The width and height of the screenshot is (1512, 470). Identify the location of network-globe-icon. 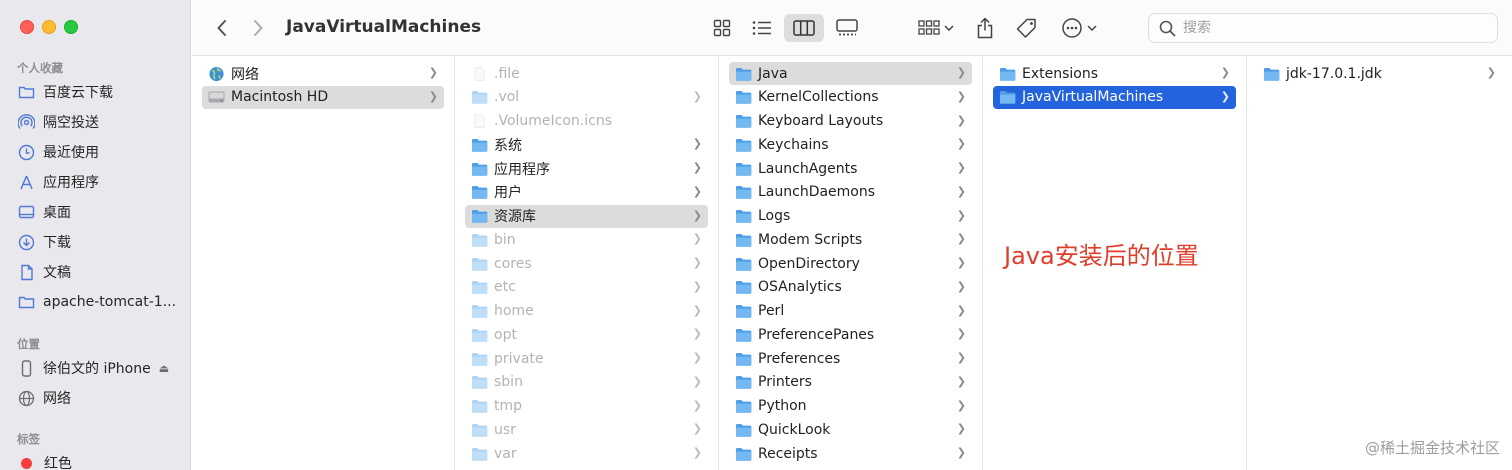
(216, 74).